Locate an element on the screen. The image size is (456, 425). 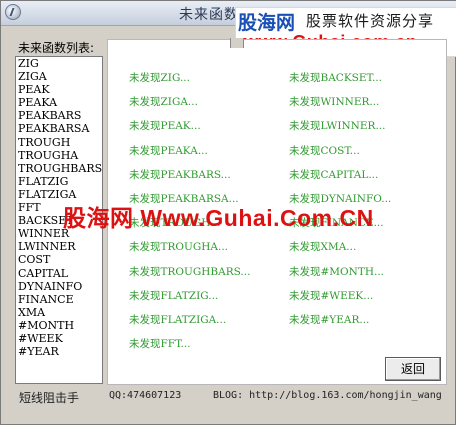
list-item: PEAK is located at coordinates (59, 89).